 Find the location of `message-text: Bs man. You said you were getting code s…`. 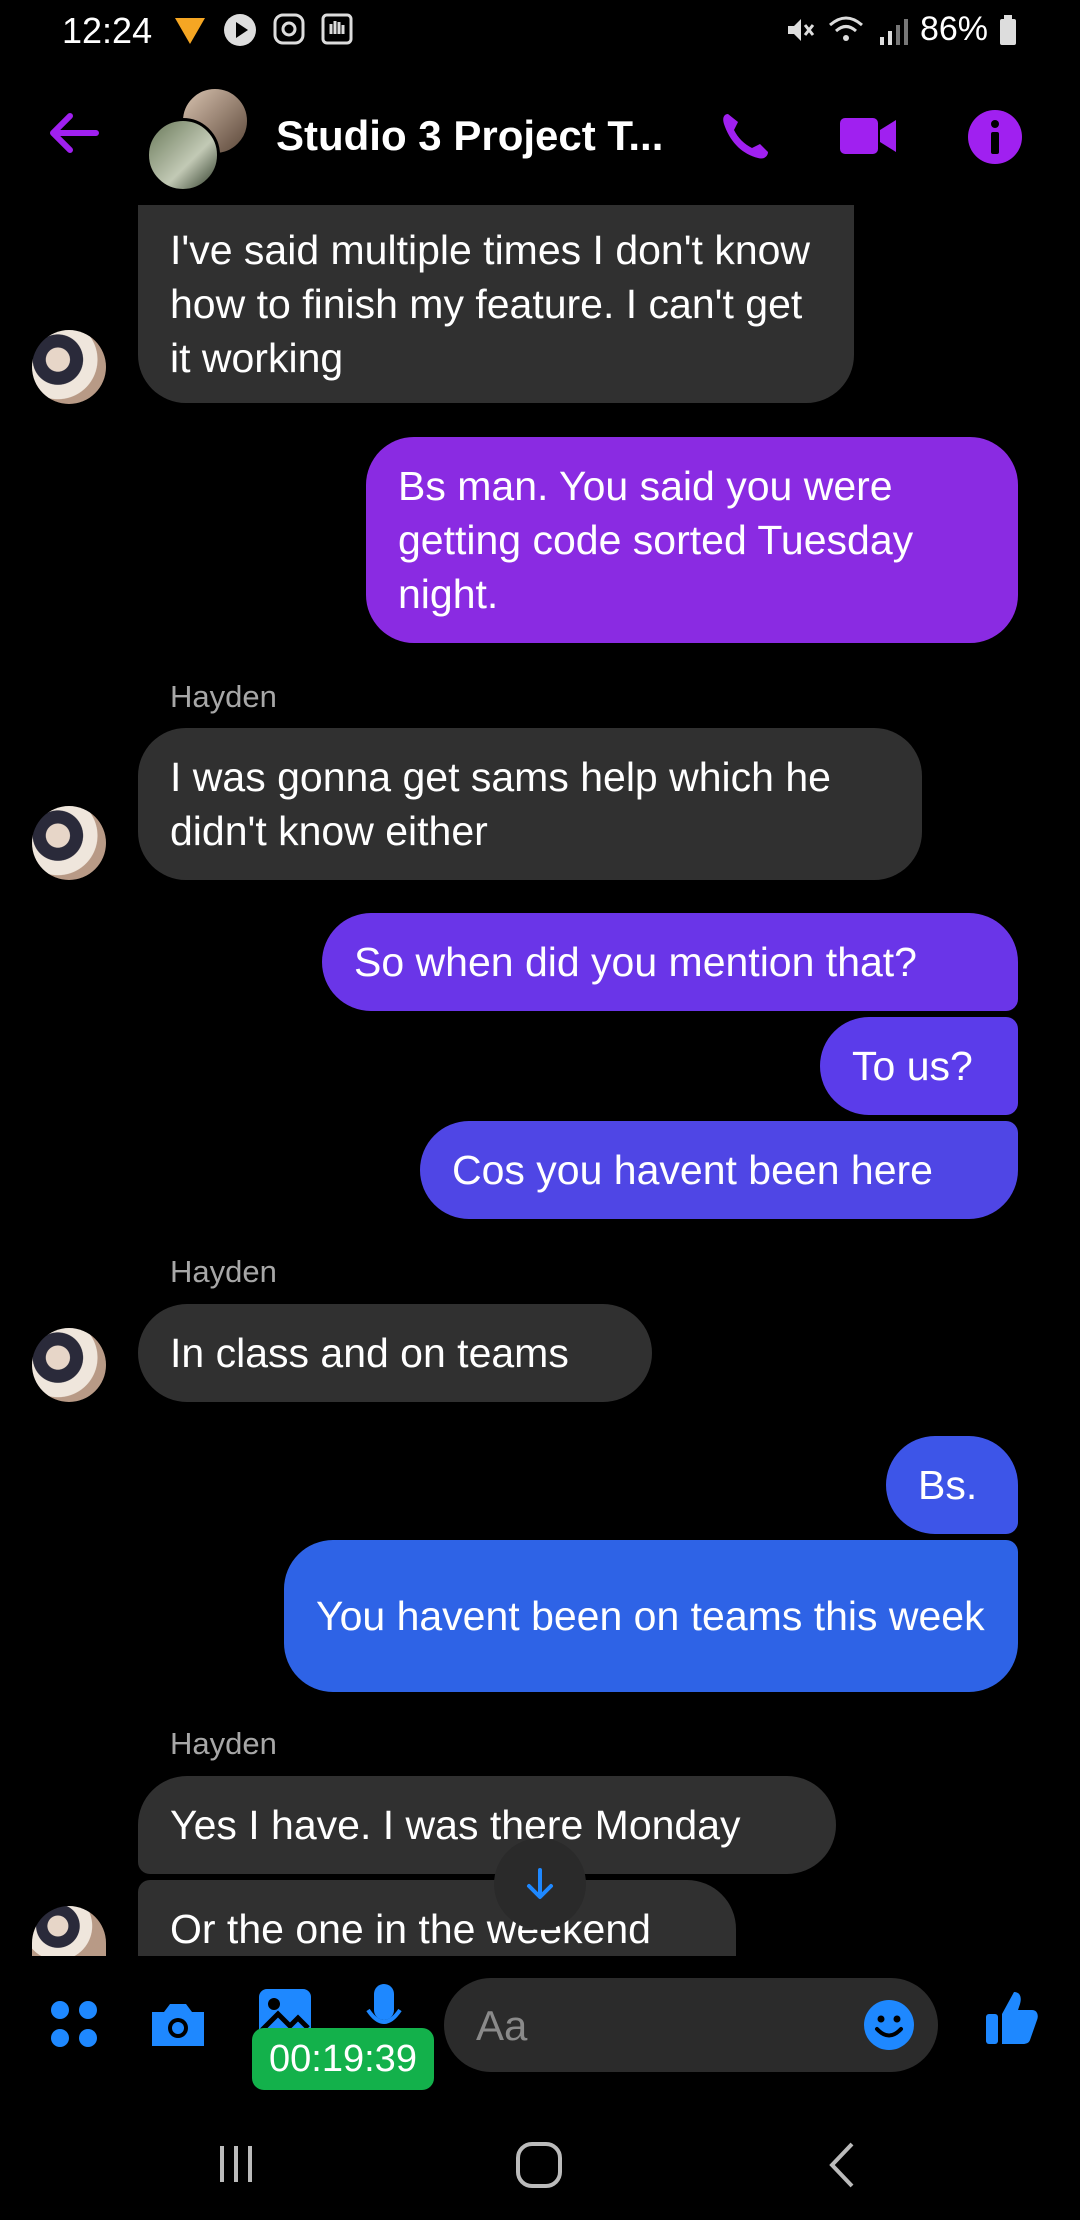

message-text: Bs man. You said you were getting code s… is located at coordinates (656, 540).